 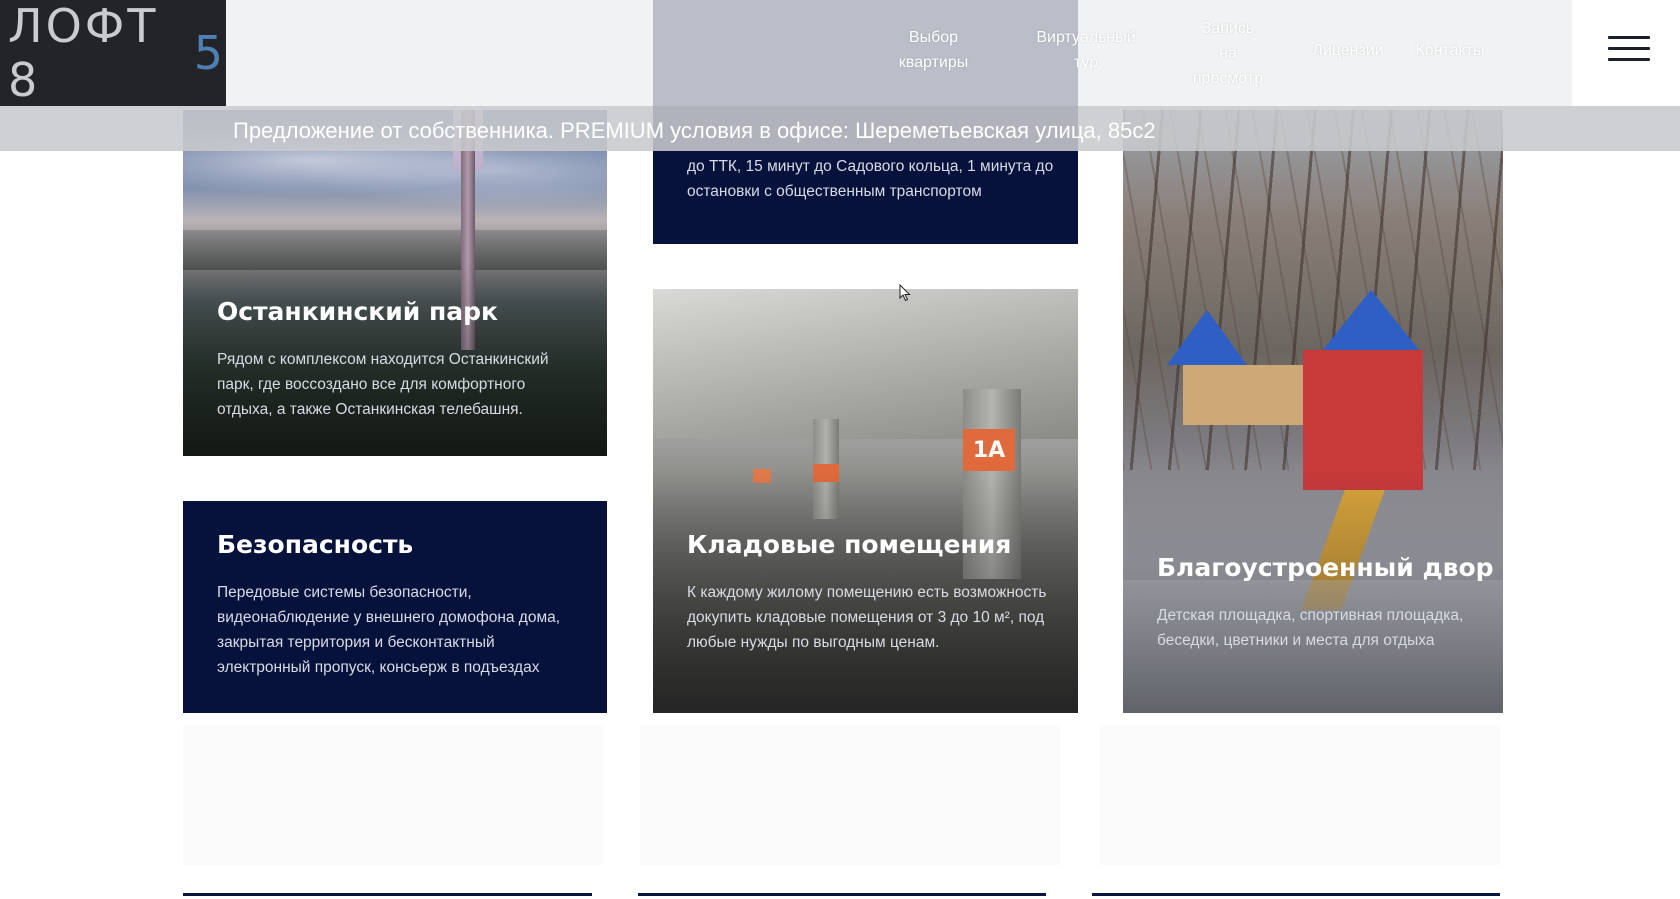 I want to click on yard-photo-shade, so click(x=1313, y=591).